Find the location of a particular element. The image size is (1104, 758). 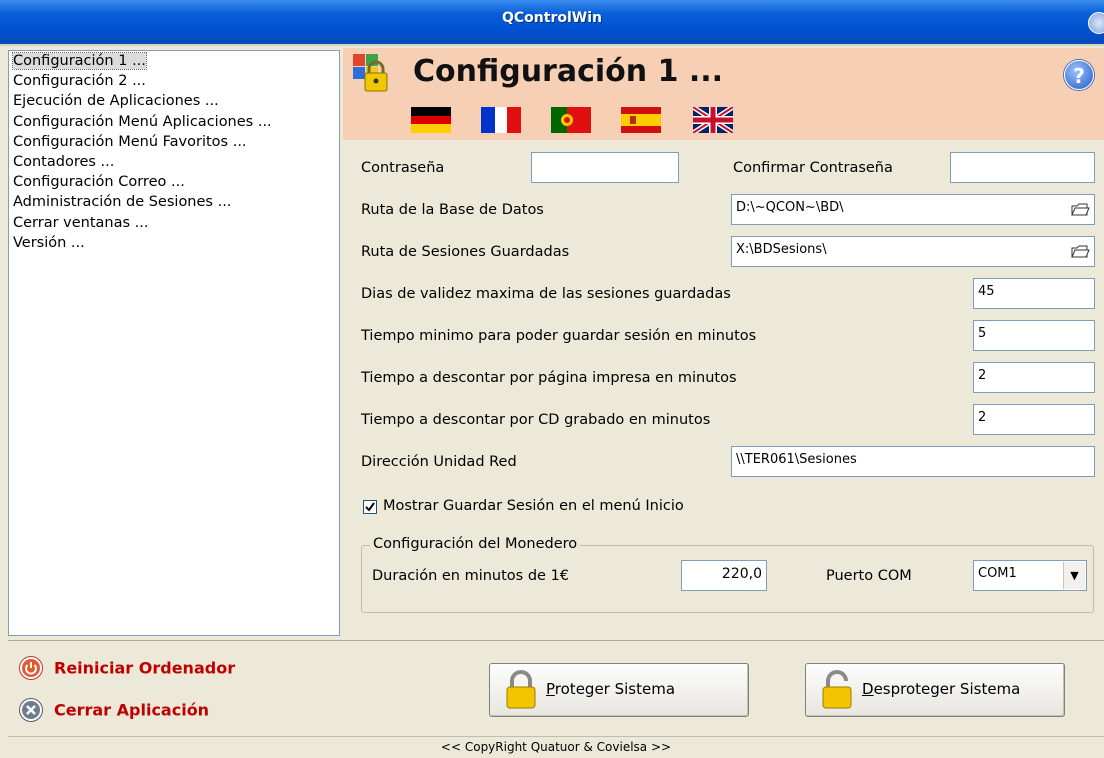

uk-flag-icon is located at coordinates (713, 120).